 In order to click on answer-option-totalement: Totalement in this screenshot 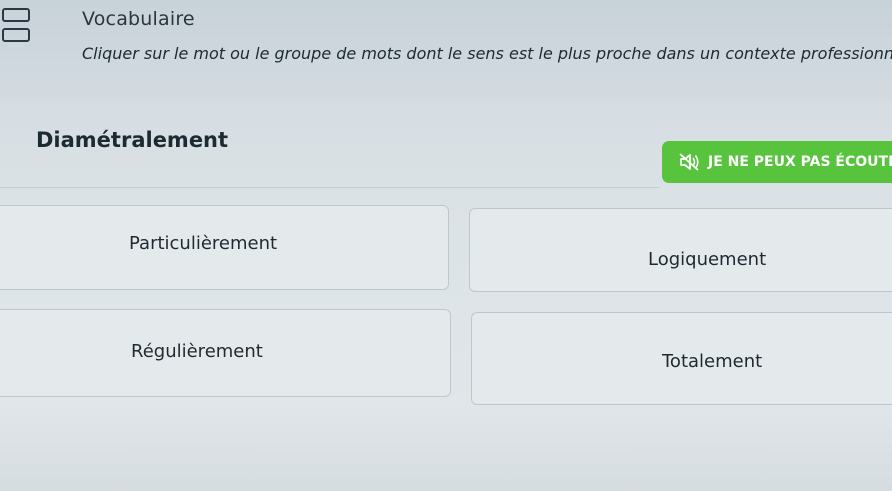, I will do `click(681, 358)`.